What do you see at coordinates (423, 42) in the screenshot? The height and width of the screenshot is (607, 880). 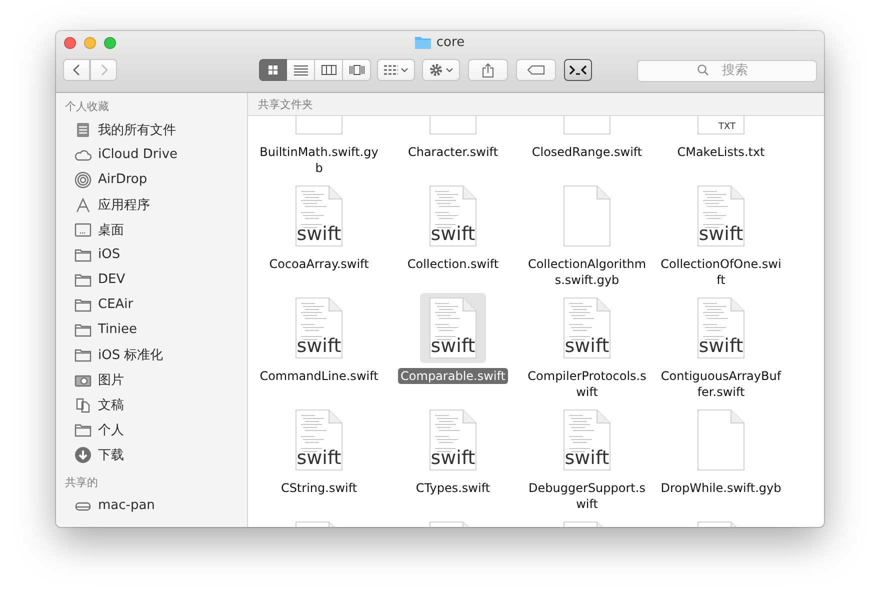 I see `folder-icon` at bounding box center [423, 42].